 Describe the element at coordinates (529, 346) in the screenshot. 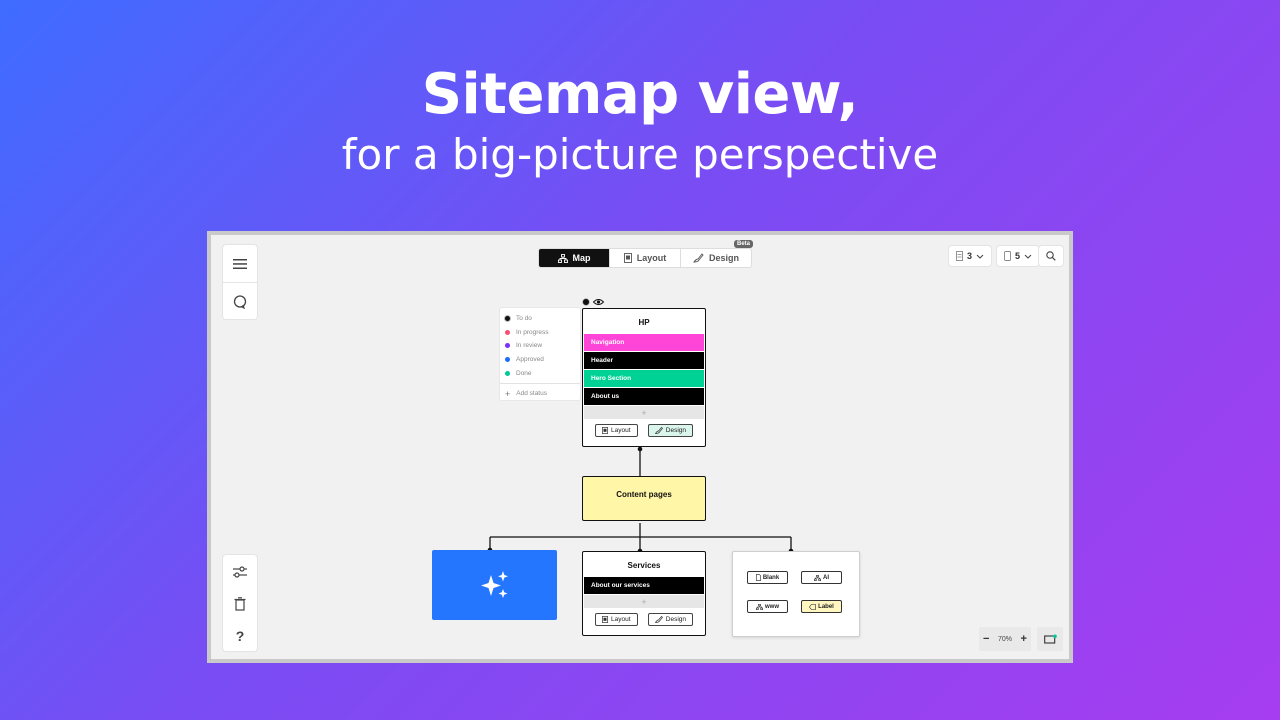

I see `status-label: In review` at that location.